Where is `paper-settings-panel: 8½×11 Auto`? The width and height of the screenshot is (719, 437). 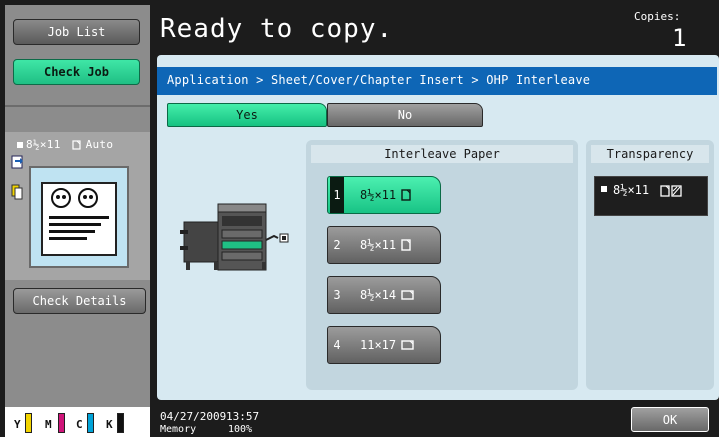
paper-settings-panel: 8½×11 Auto is located at coordinates (77, 206).